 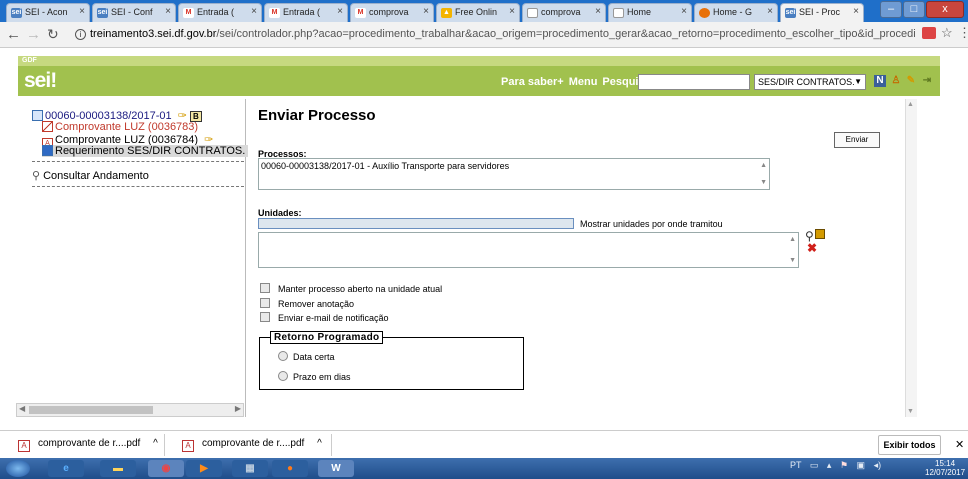 I want to click on chrome-taskbar-icon: ◉, so click(x=166, y=468).